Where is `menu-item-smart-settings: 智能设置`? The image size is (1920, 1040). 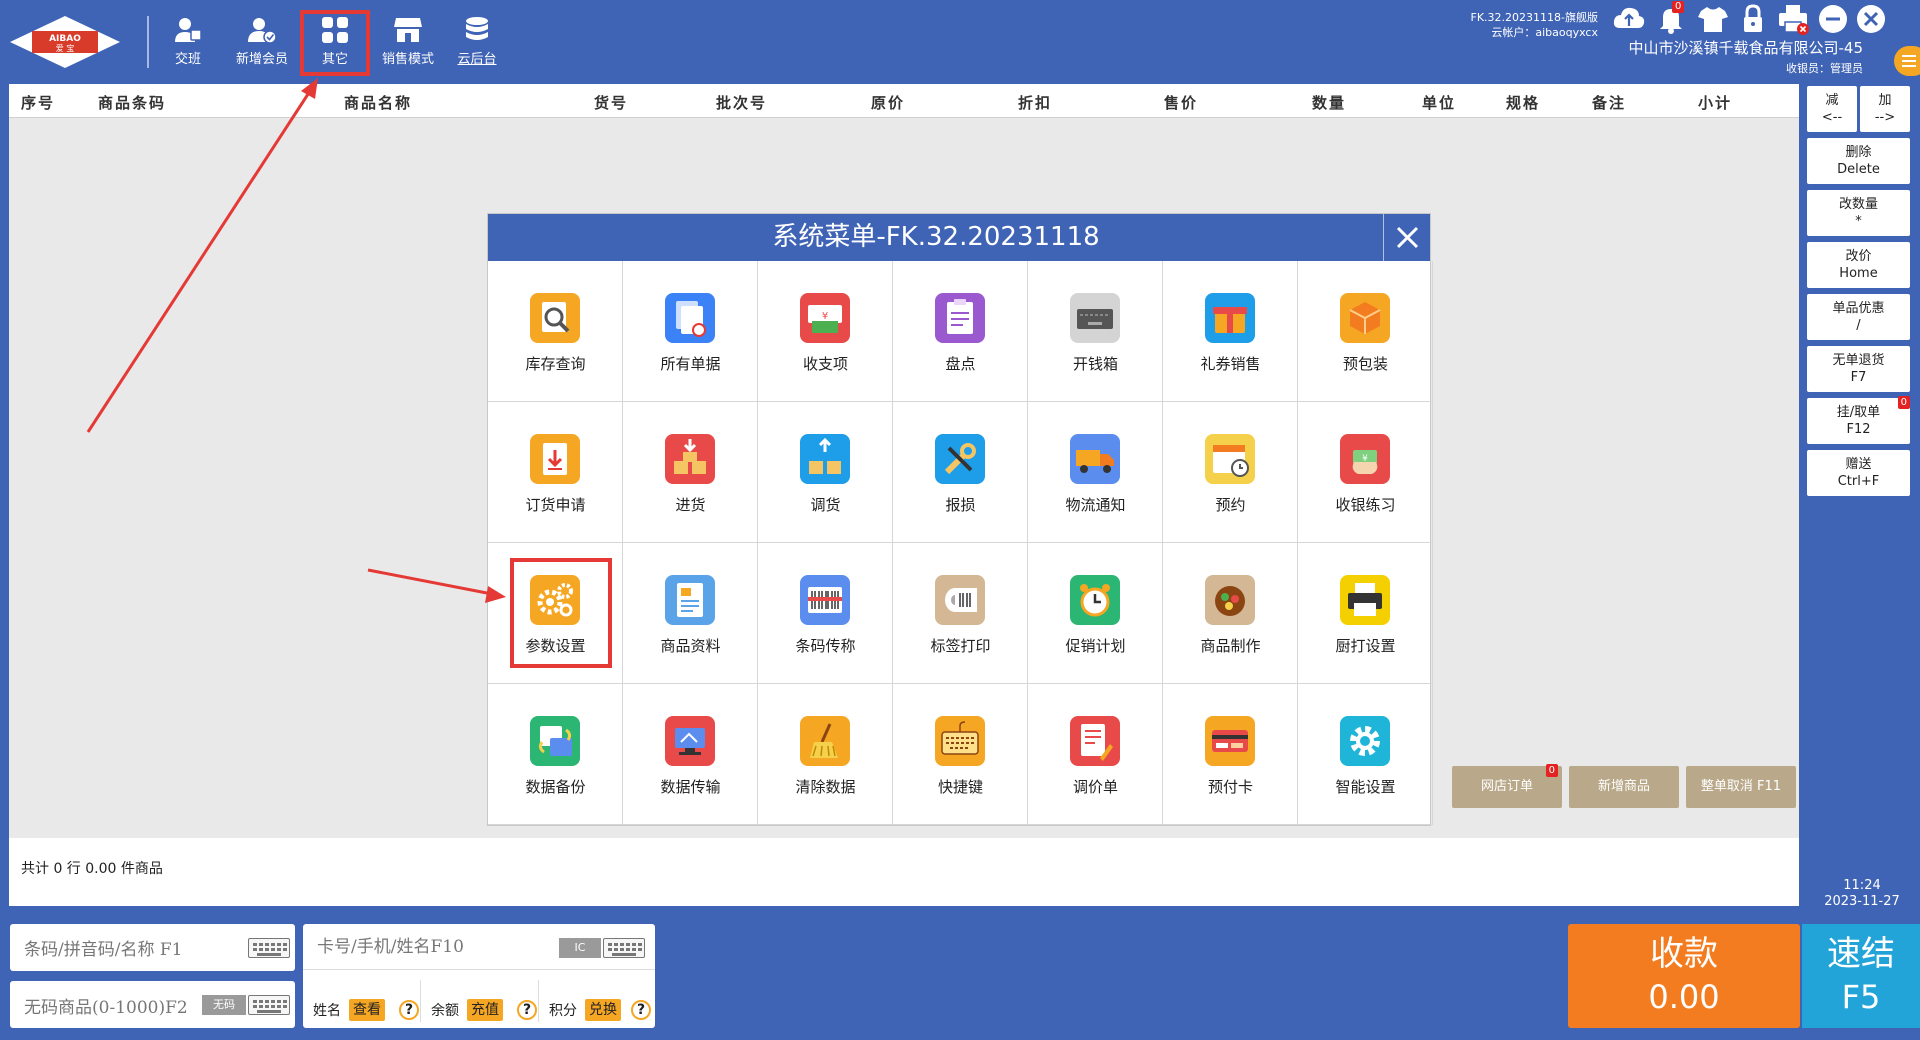 menu-item-smart-settings: 智能设置 is located at coordinates (1365, 754).